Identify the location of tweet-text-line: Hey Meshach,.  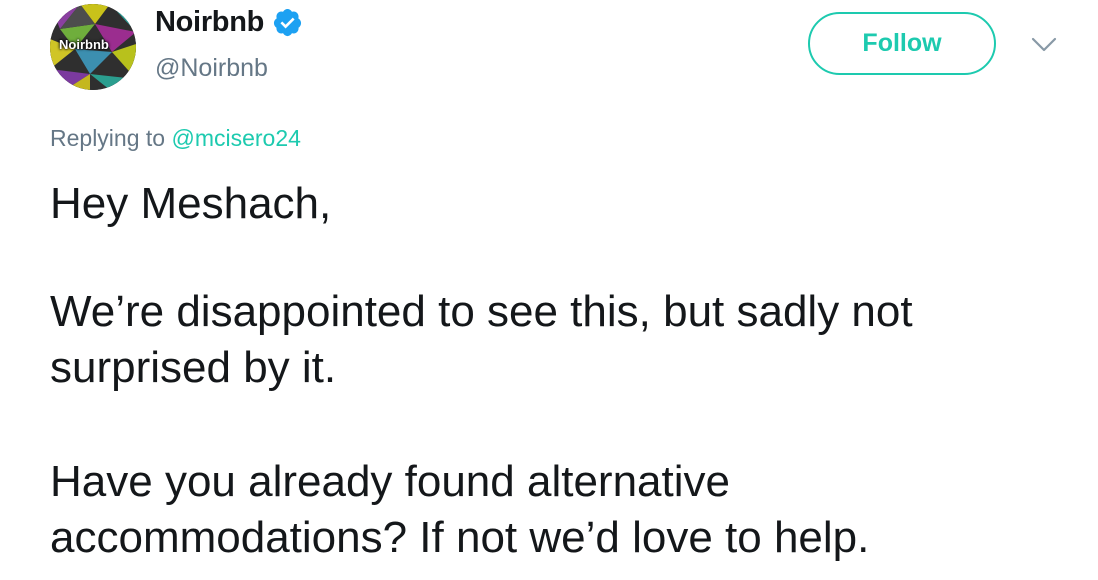
(191, 203).